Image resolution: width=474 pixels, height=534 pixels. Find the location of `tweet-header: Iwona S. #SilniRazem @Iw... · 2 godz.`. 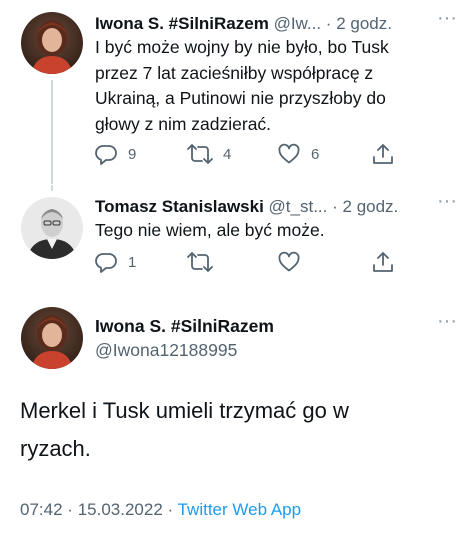

tweet-header: Iwona S. #SilniRazem @Iw... · 2 godz. is located at coordinates (254, 24).